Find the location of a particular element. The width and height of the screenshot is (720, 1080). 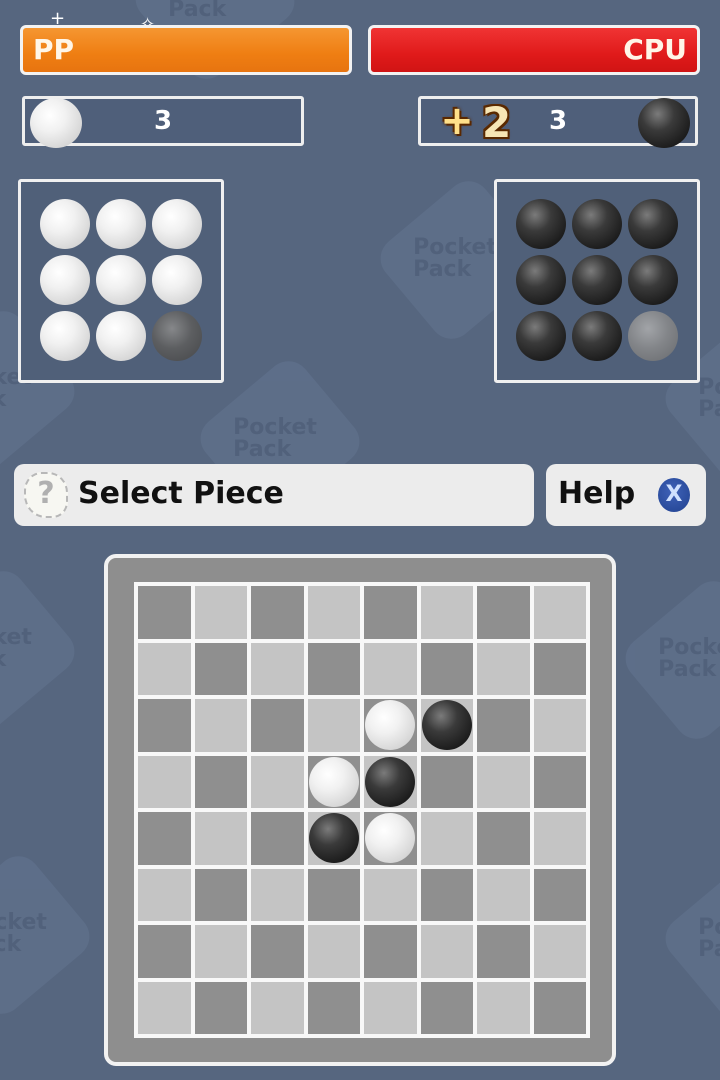

status-message: Select Piece is located at coordinates (181, 493).